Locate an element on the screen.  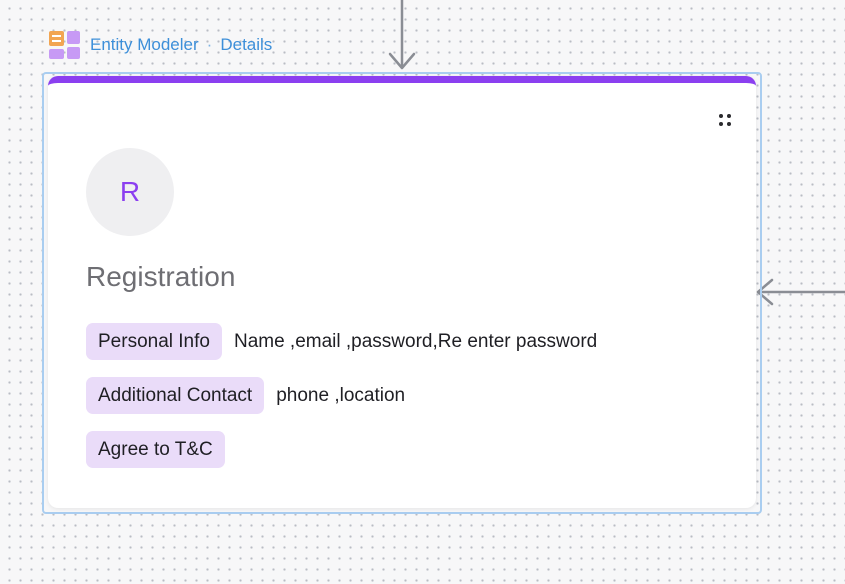
field-group-row: Additional Contact phone ,location is located at coordinates (341, 395).